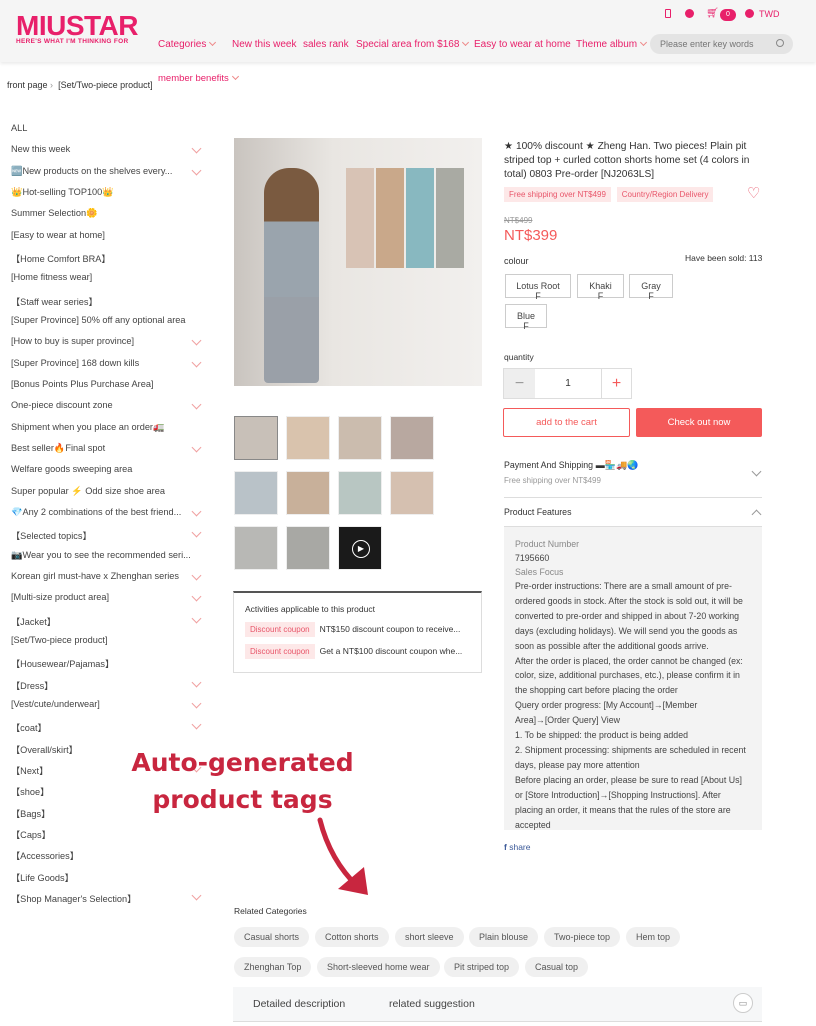 This screenshot has height=1026, width=816. I want to click on search-input, so click(721, 44).